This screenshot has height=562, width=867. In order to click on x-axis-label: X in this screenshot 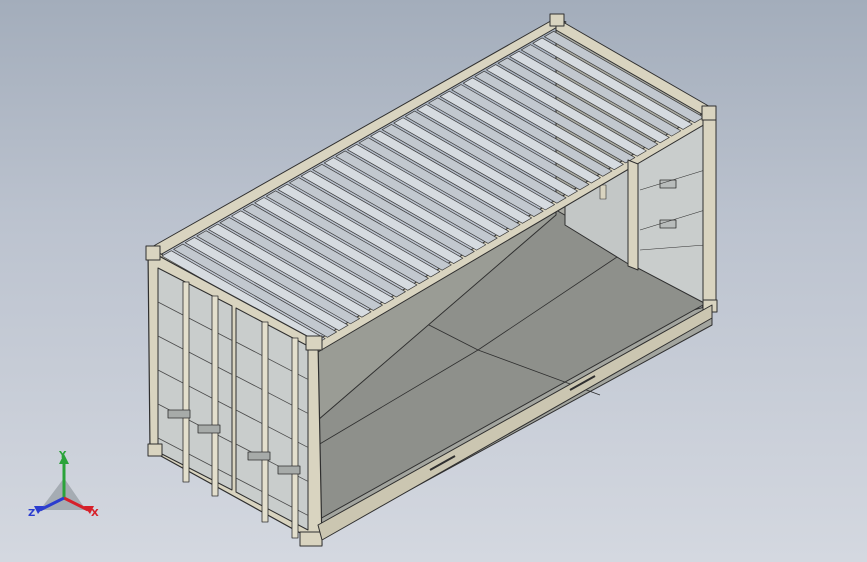, I will do `click(95, 513)`.